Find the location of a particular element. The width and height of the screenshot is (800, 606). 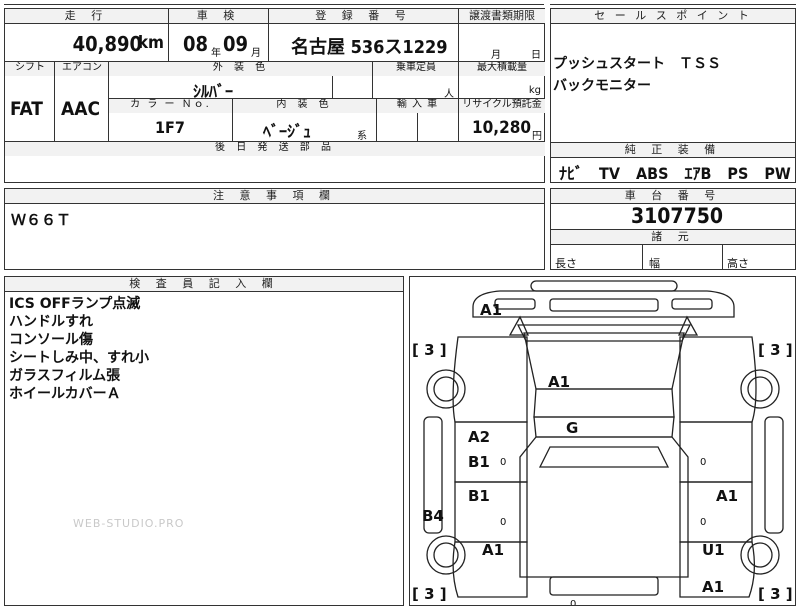

spec-length-label: 長さ is located at coordinates (566, 263).